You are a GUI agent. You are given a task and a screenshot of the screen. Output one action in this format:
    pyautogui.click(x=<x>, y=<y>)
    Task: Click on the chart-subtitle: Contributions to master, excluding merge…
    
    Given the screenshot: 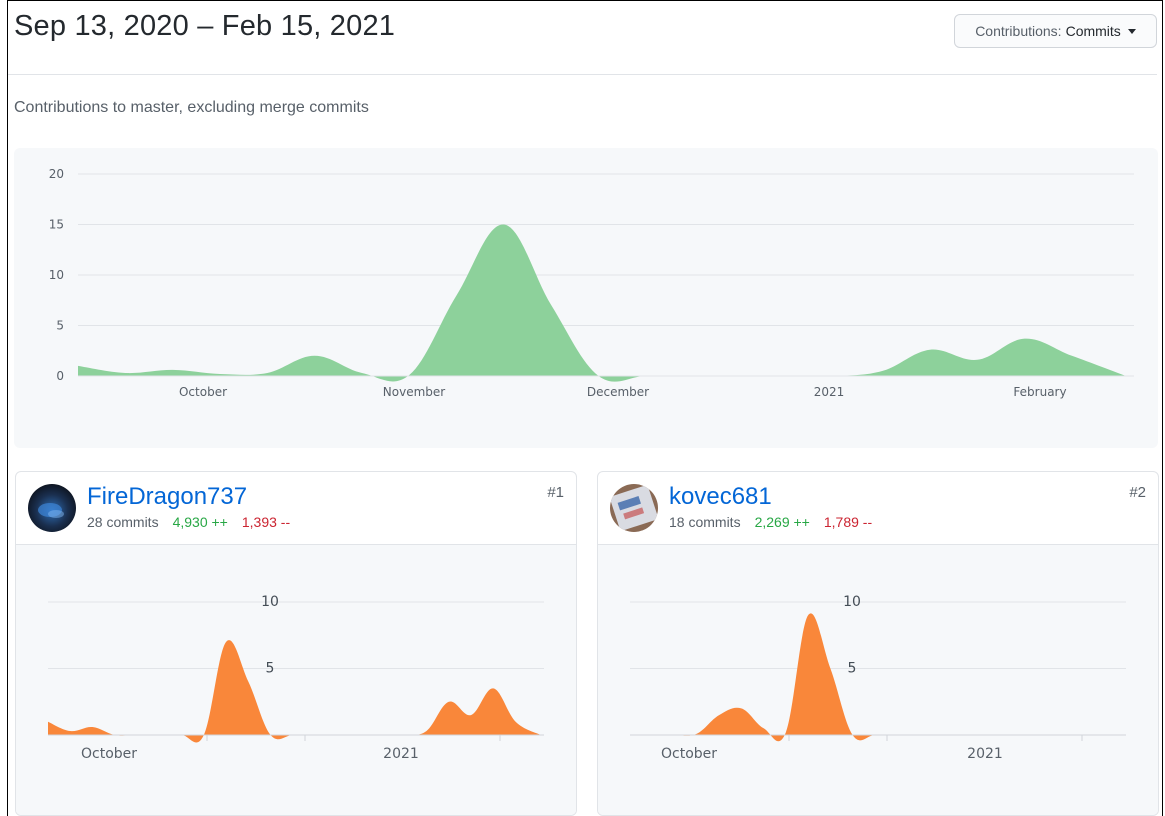 What is the action you would take?
    pyautogui.click(x=191, y=107)
    